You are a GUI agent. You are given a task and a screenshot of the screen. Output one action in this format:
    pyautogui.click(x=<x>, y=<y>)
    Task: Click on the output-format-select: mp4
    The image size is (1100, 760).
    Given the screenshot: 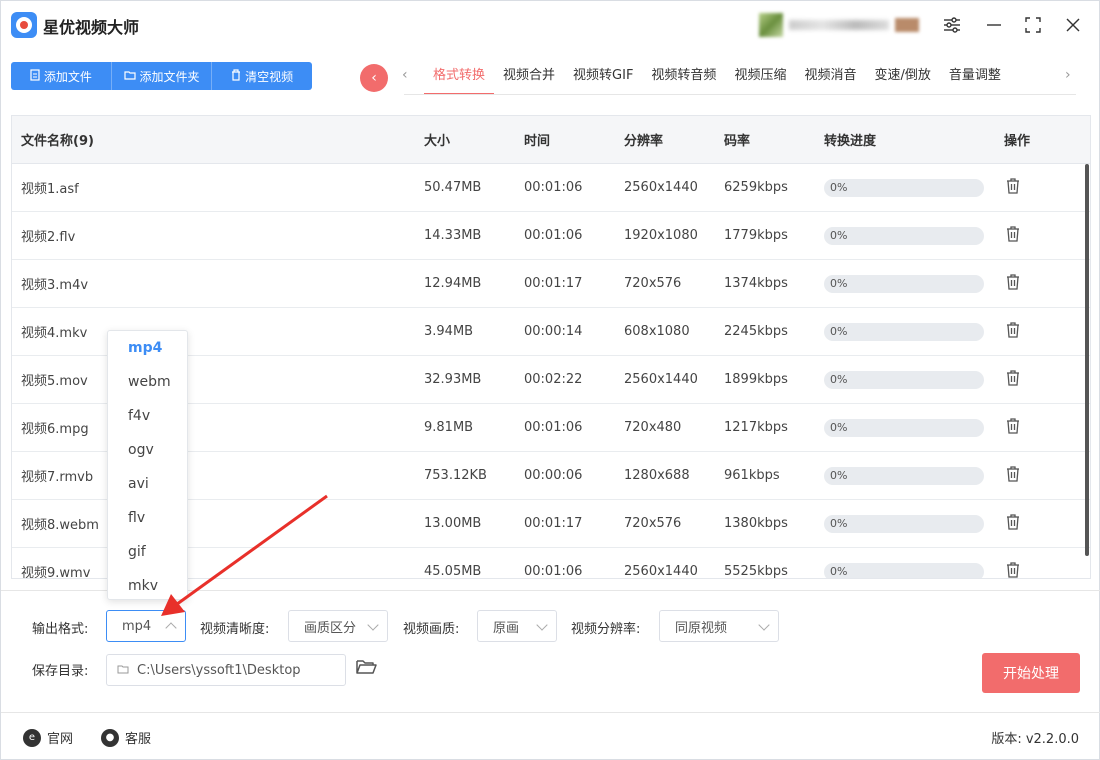 What is the action you would take?
    pyautogui.click(x=146, y=626)
    